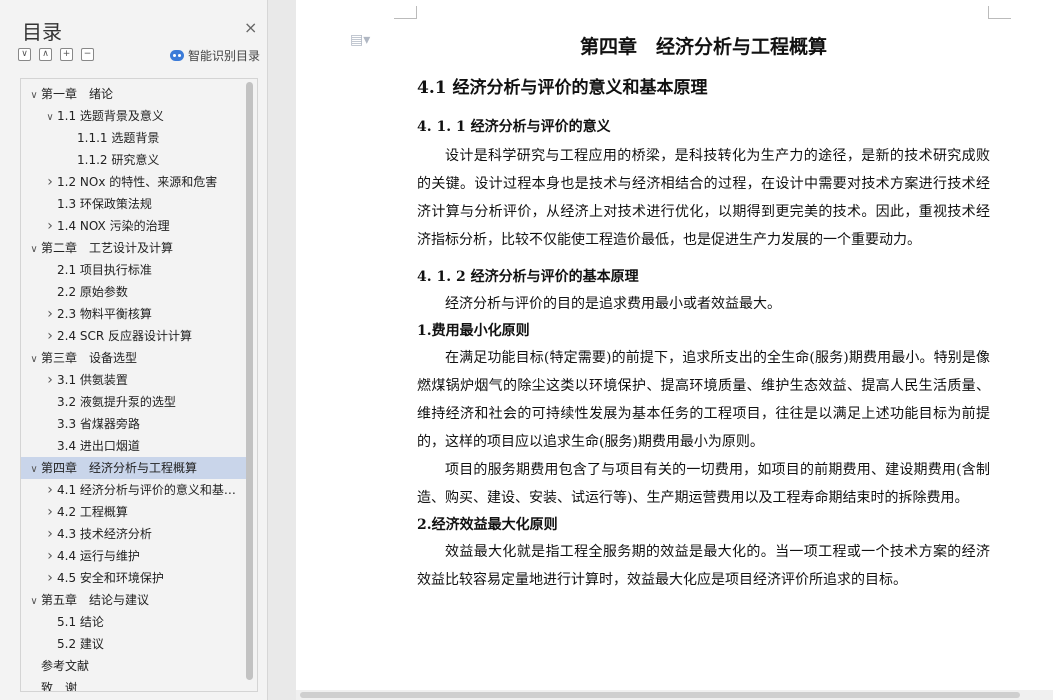 The height and width of the screenshot is (700, 1053). I want to click on toc-item-label: 2.3 物料平衡核算, so click(104, 314).